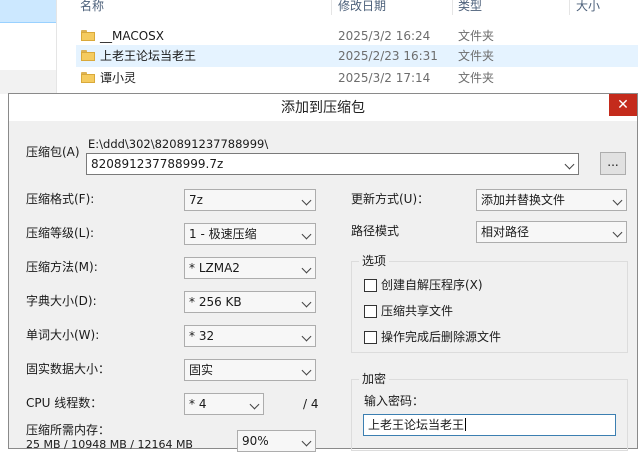  Describe the element at coordinates (196, 200) in the screenshot. I see `format-value: 7z` at that location.